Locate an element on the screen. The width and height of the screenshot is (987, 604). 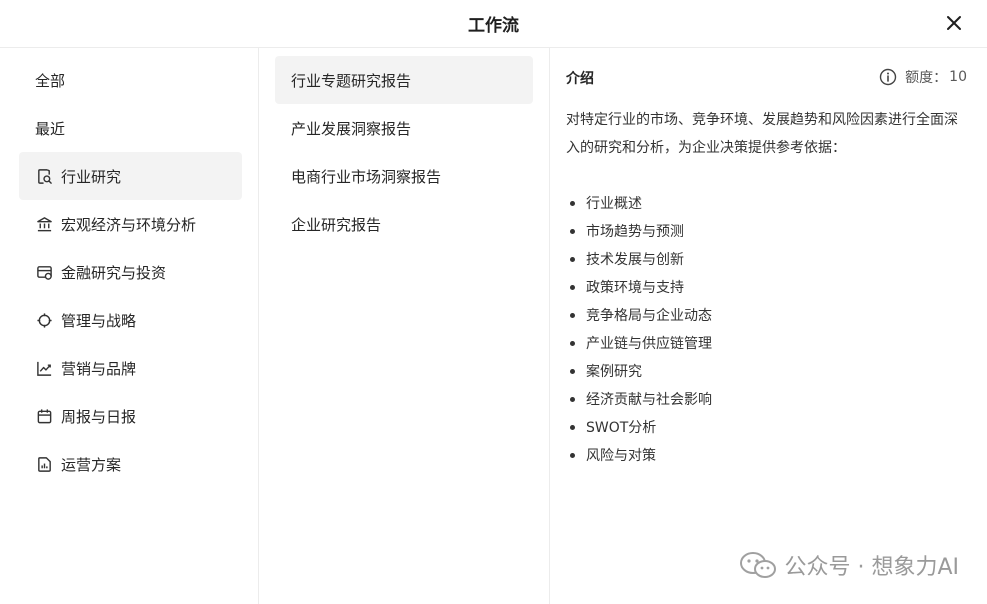
list-item: 经济贡献与社会影响 is located at coordinates (766, 399).